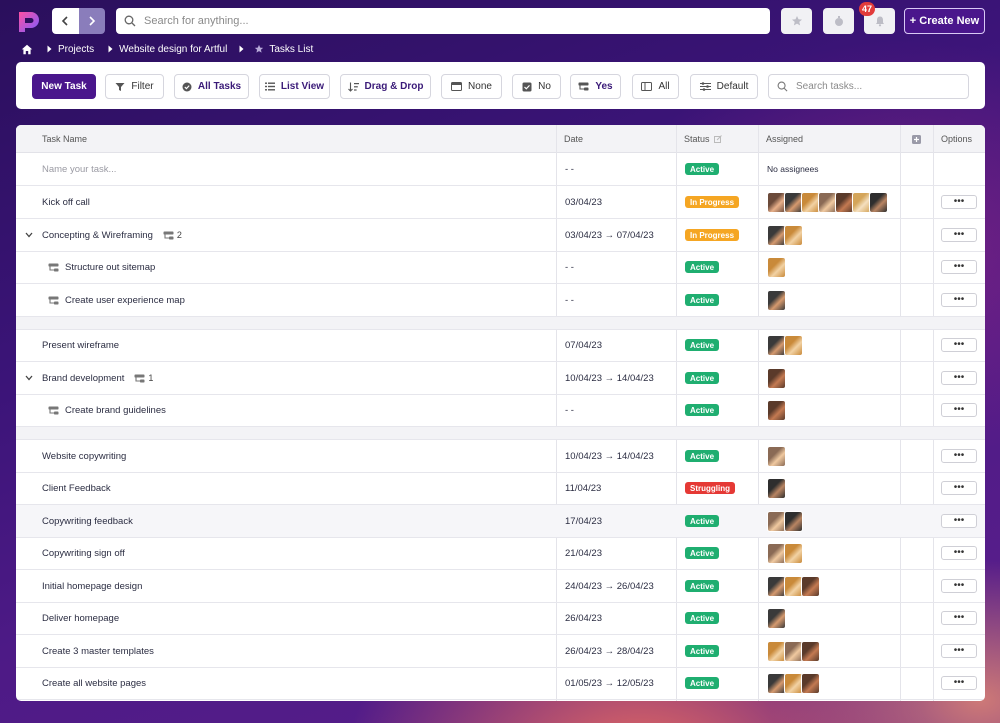  Describe the element at coordinates (173, 49) in the screenshot. I see `breadcrumb-project: Website design for Artful` at that location.